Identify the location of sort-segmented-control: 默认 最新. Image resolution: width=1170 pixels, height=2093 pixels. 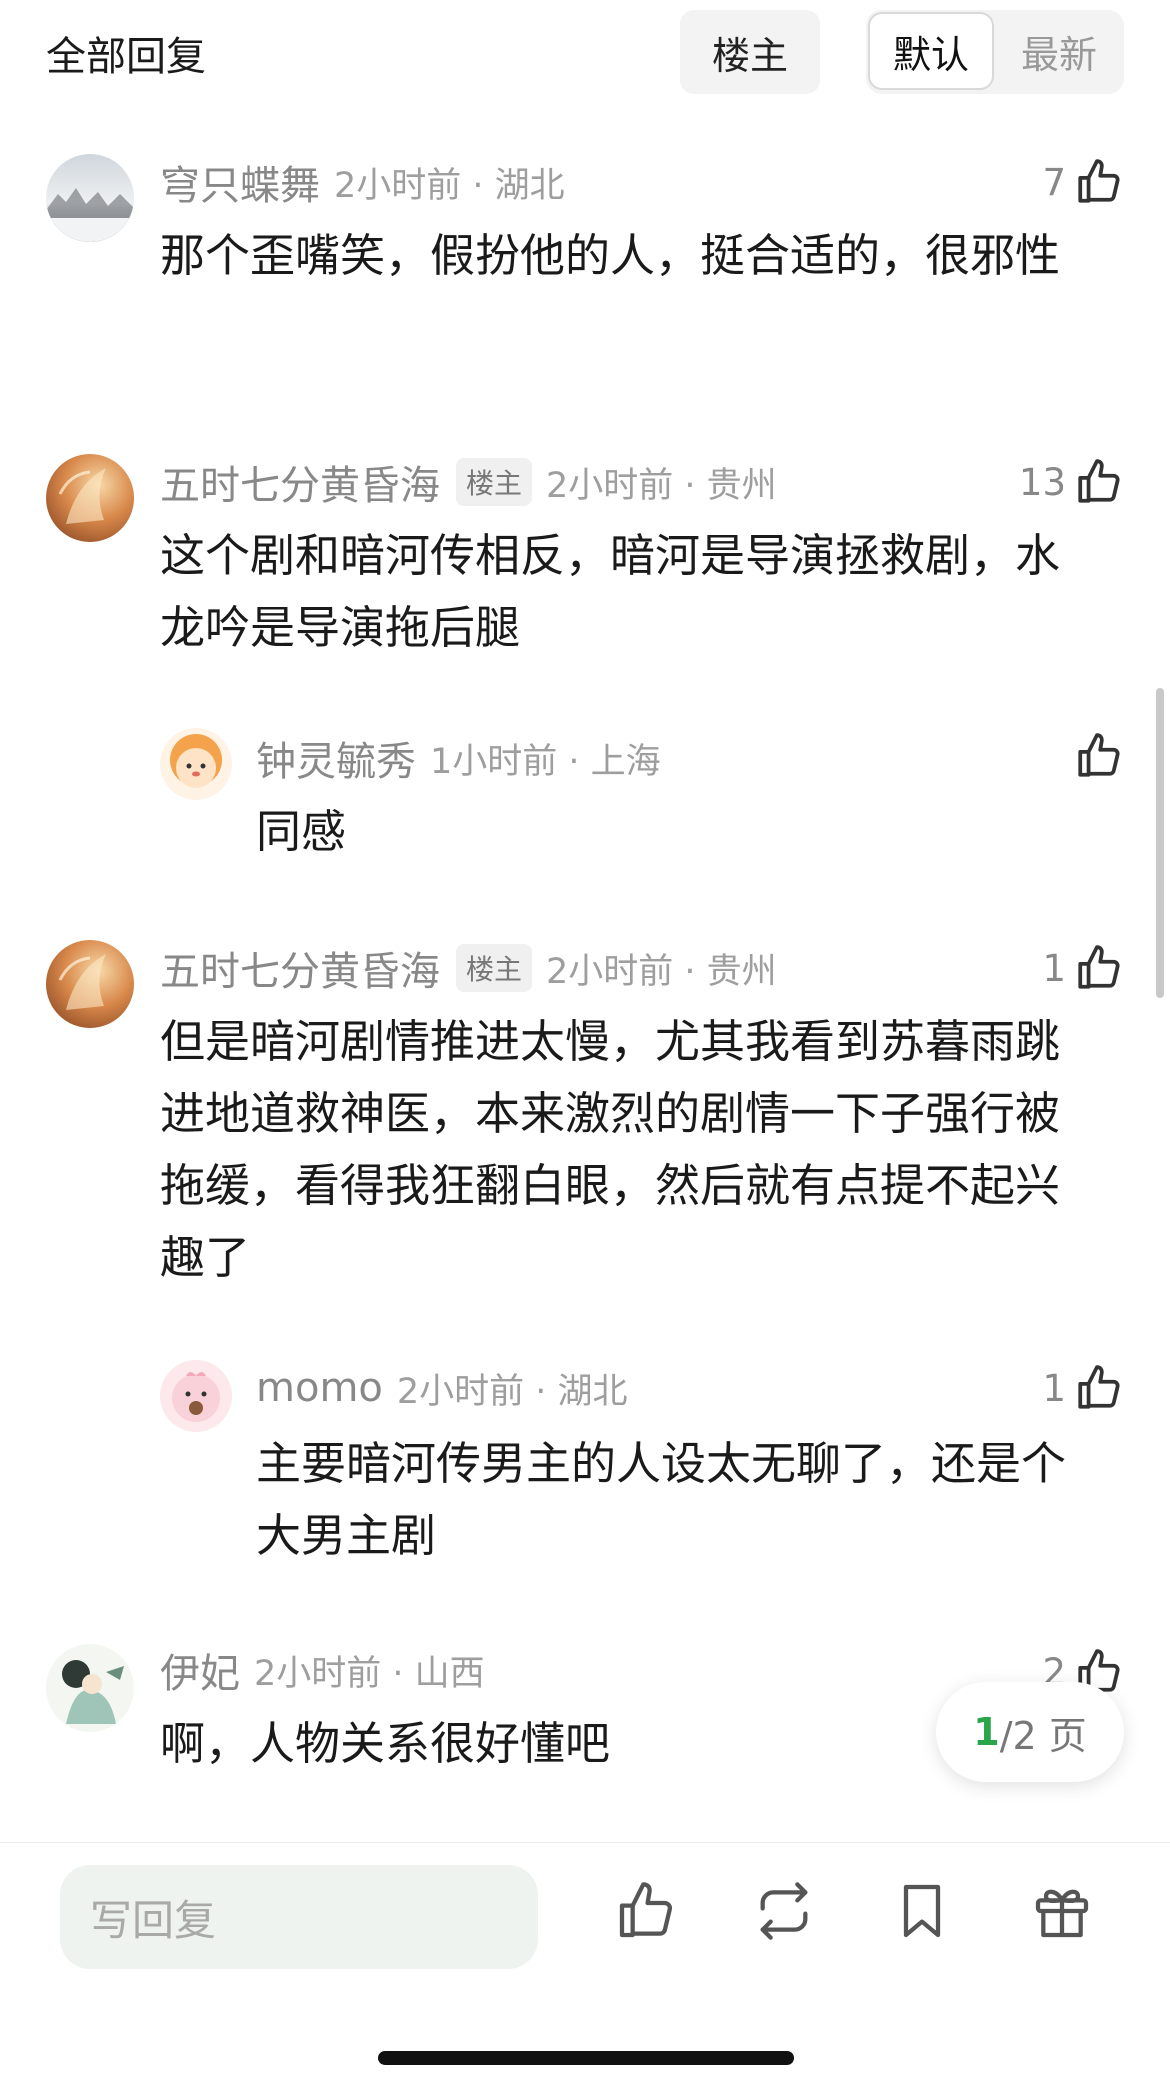
(995, 52).